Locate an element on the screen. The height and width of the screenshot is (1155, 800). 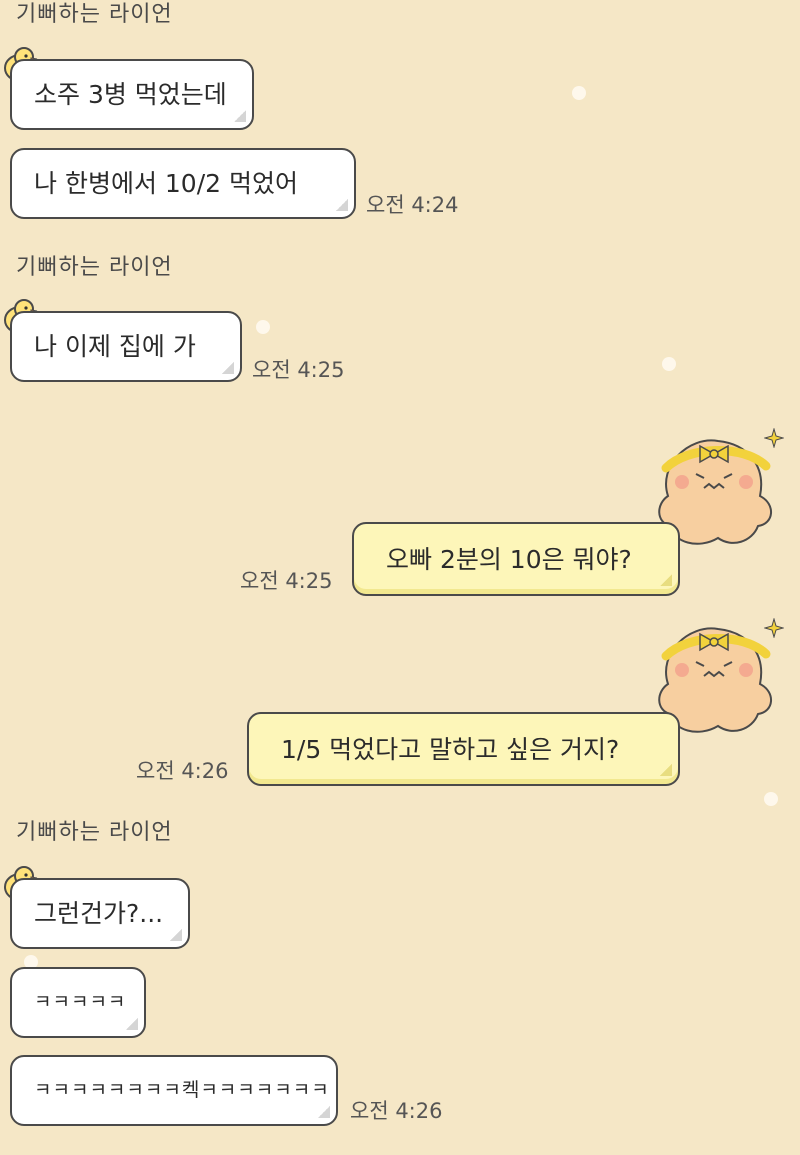
message-text: 1/5 먹었다고 말하고 싶은 거지? is located at coordinates (450, 749).